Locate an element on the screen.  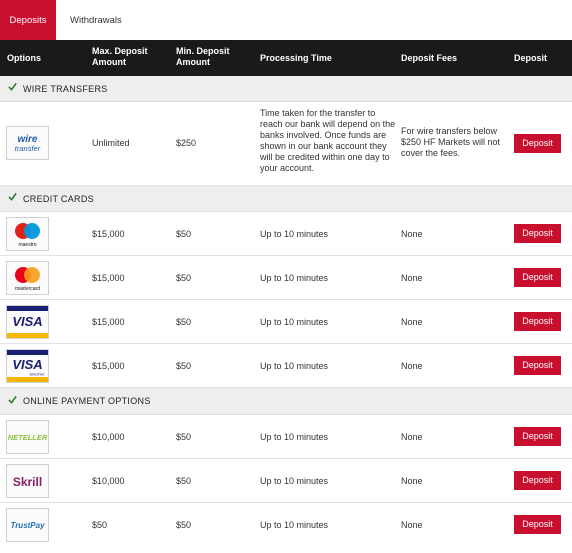
maestro-logo: maestro is located at coordinates (27, 234).